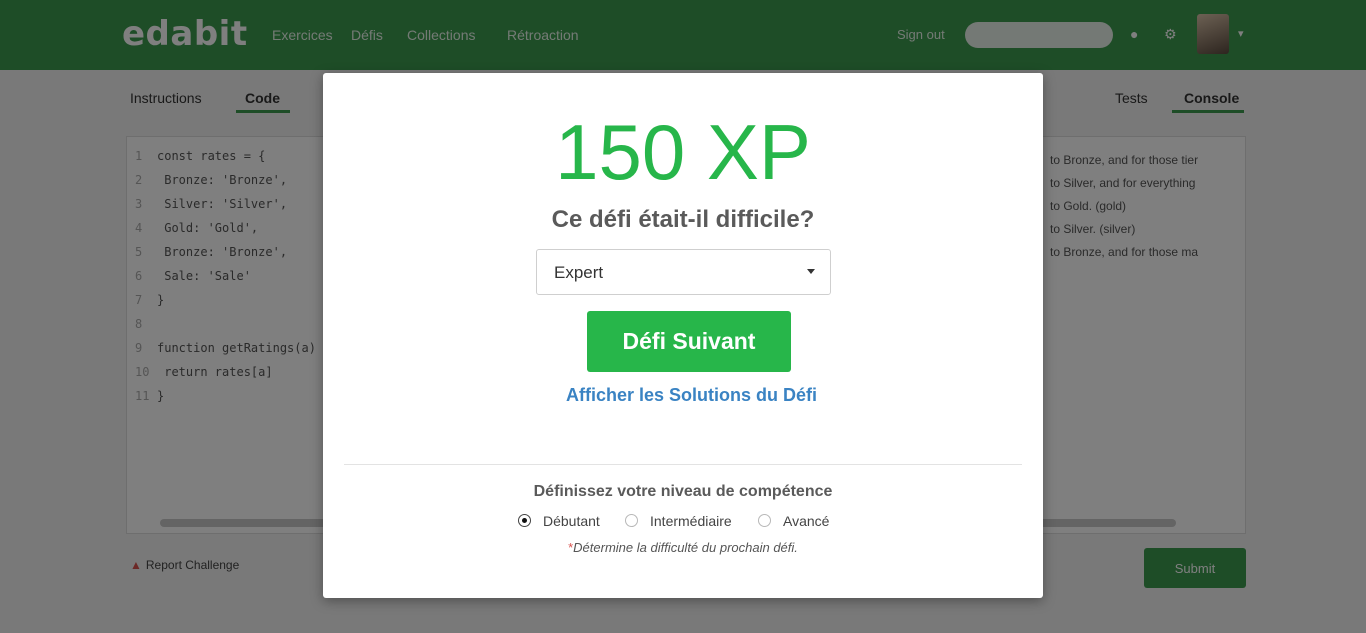 This screenshot has height=633, width=1366. I want to click on radio-label-advanced: Avancé, so click(806, 521).